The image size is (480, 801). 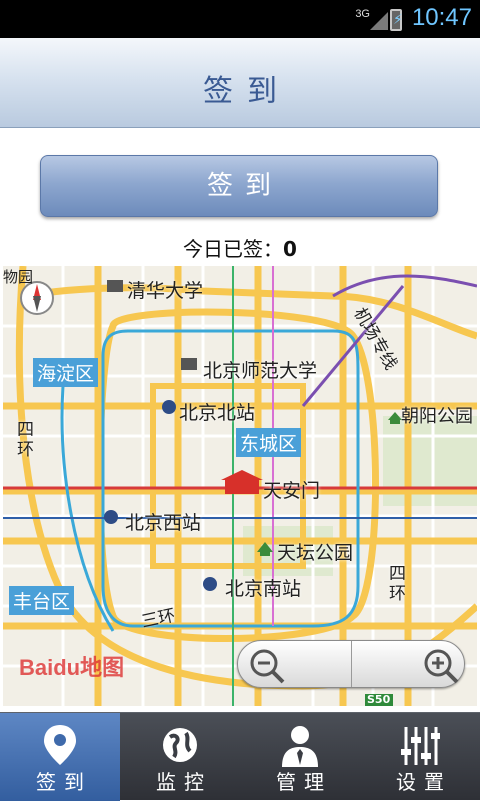 What do you see at coordinates (239, 186) in the screenshot?
I see `checkin-button: 签到` at bounding box center [239, 186].